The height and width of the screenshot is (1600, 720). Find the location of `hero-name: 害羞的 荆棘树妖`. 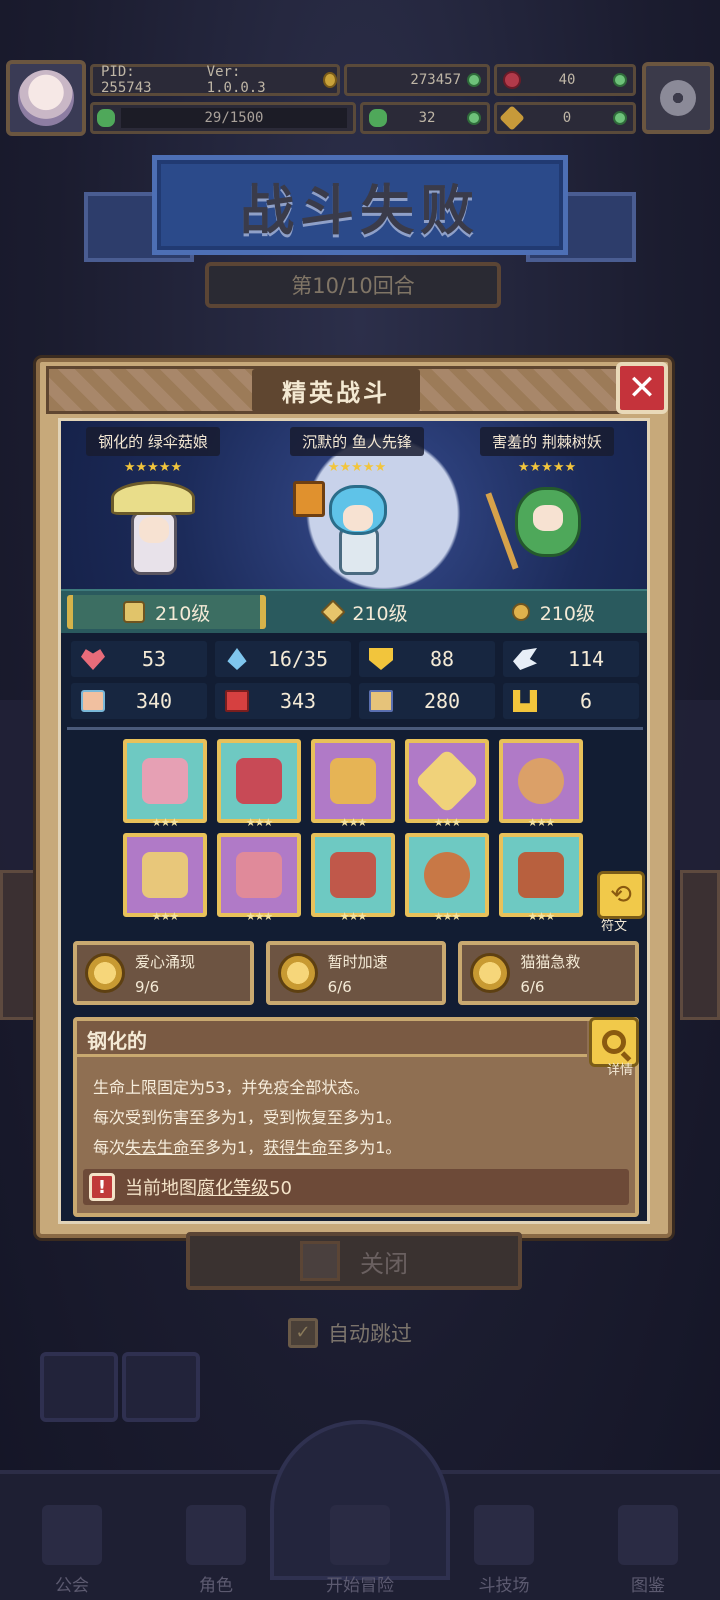

hero-name: 害羞的 荆棘树妖 is located at coordinates (547, 441).